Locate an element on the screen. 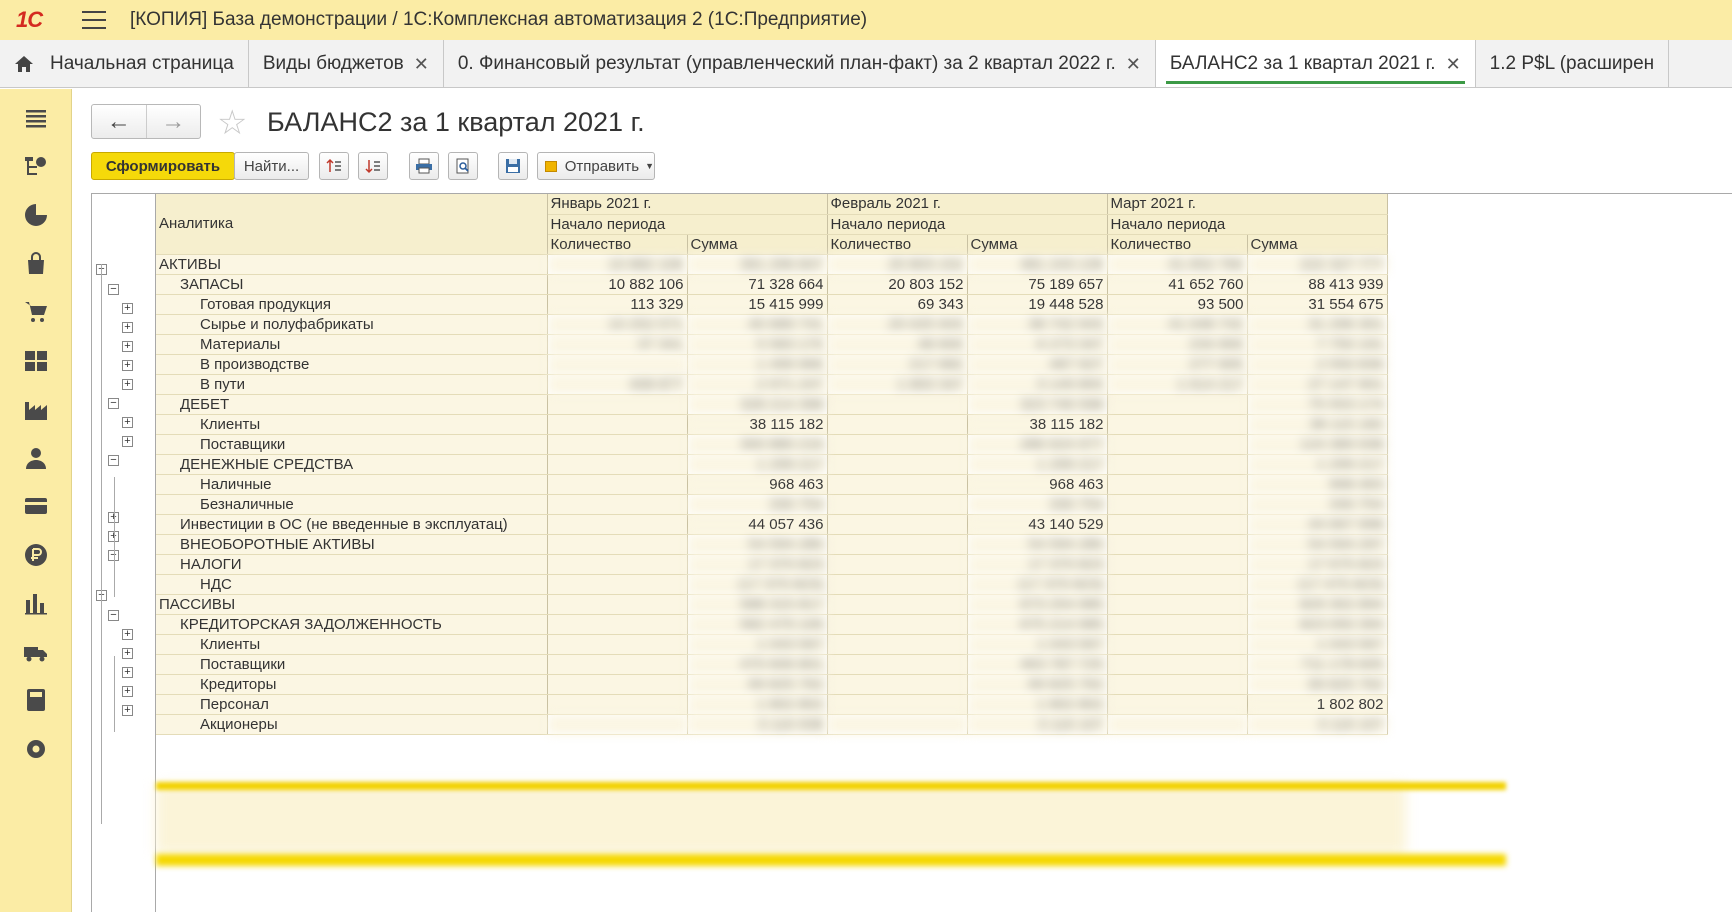 The height and width of the screenshot is (912, 1732). tab-1: Виды бюджетов ✕ is located at coordinates (346, 63).